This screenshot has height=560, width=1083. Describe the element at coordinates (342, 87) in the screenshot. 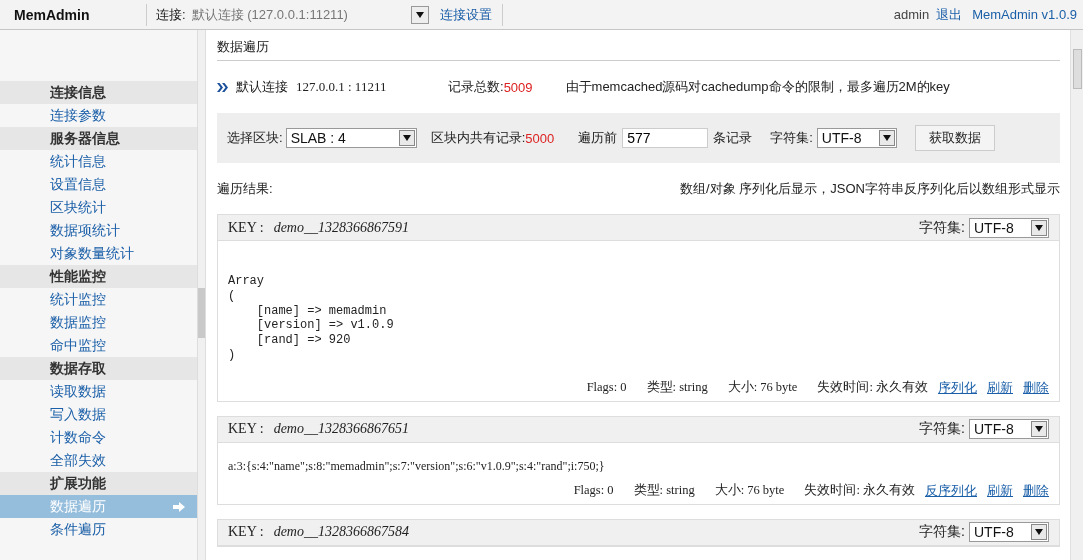

I see `connection-address: 127.0.0.1 : 11211` at that location.